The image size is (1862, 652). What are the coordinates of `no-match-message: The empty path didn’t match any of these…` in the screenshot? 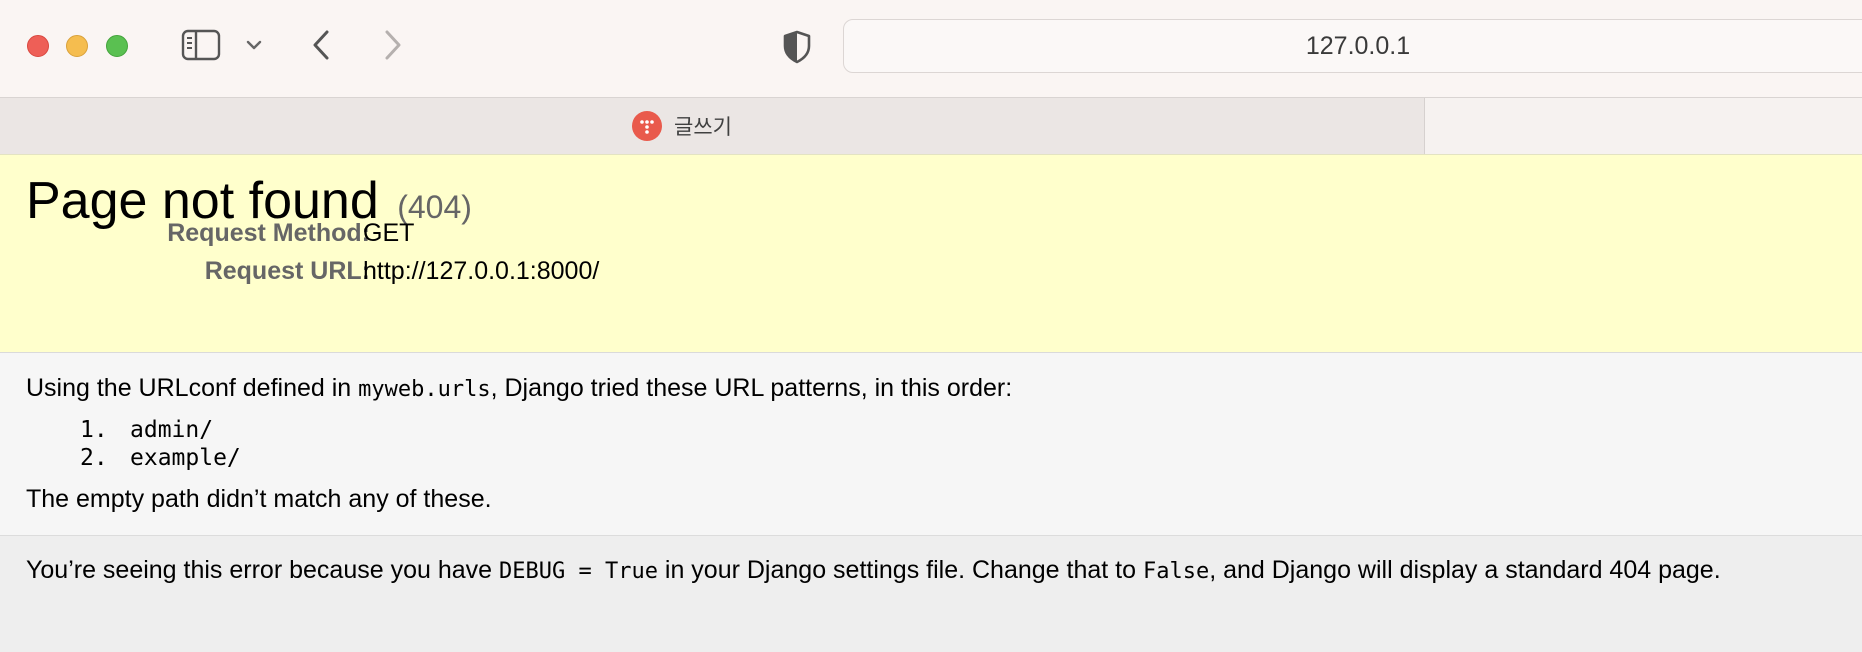 It's located at (259, 499).